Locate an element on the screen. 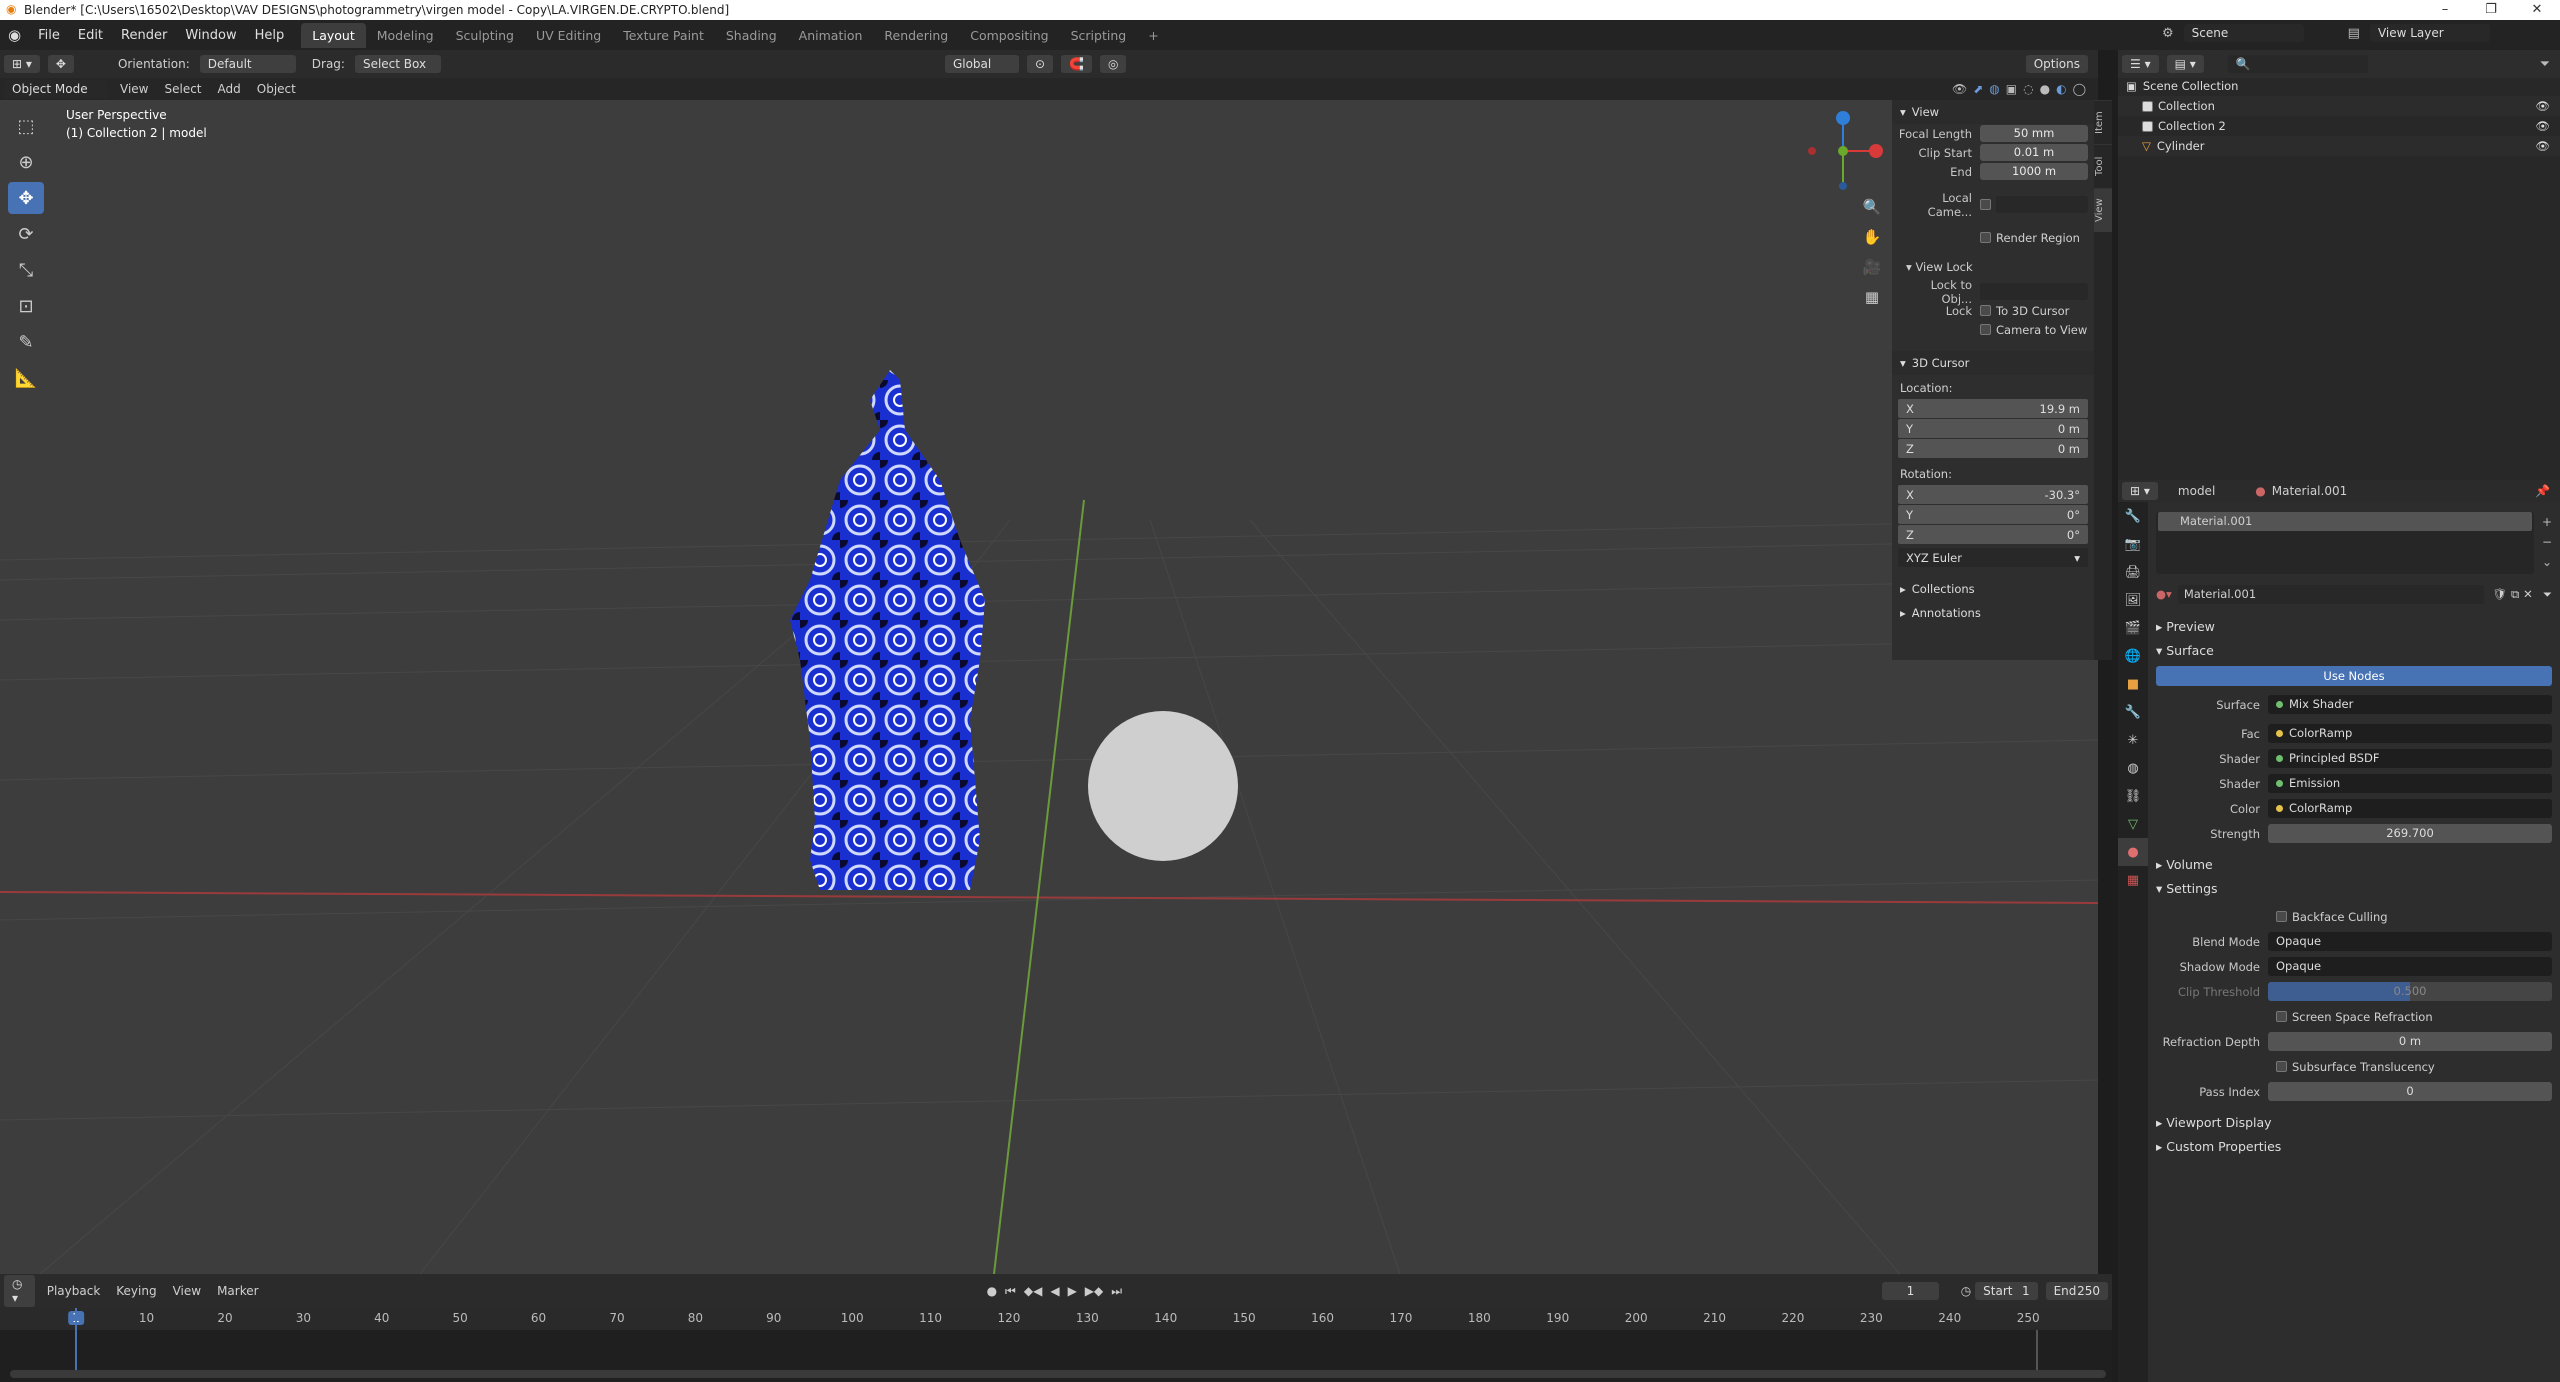 This screenshot has width=2560, height=1382. end-frame-field: End 250 is located at coordinates (2077, 1291).